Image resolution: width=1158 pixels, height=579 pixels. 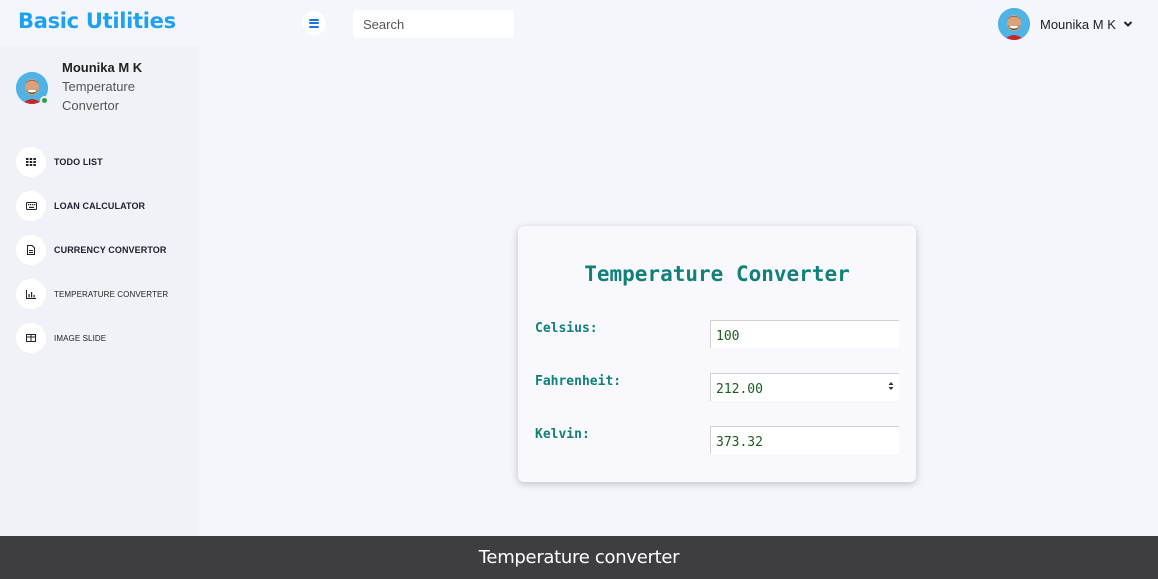 I want to click on user-menu: Mounika M K, so click(x=1066, y=24).